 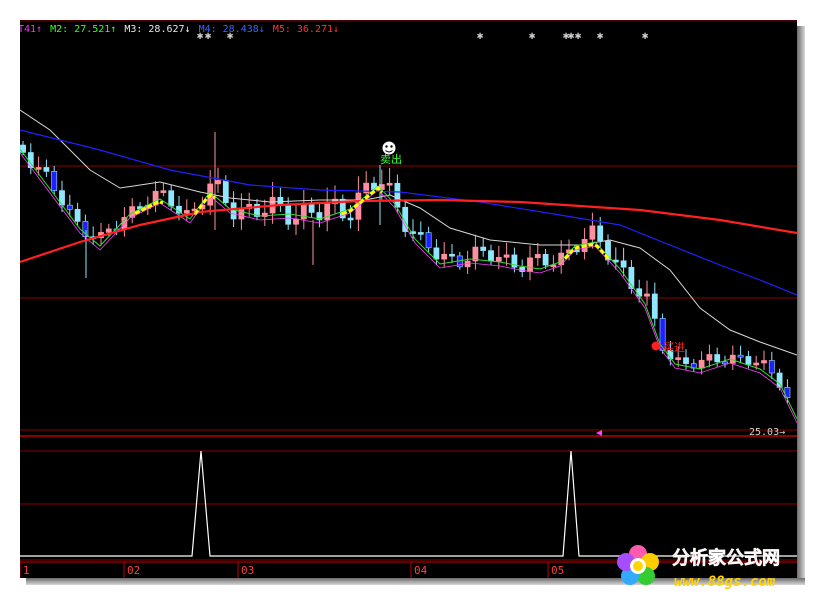 I want to click on watermark-title: 分析家公式网, so click(x=726, y=558).